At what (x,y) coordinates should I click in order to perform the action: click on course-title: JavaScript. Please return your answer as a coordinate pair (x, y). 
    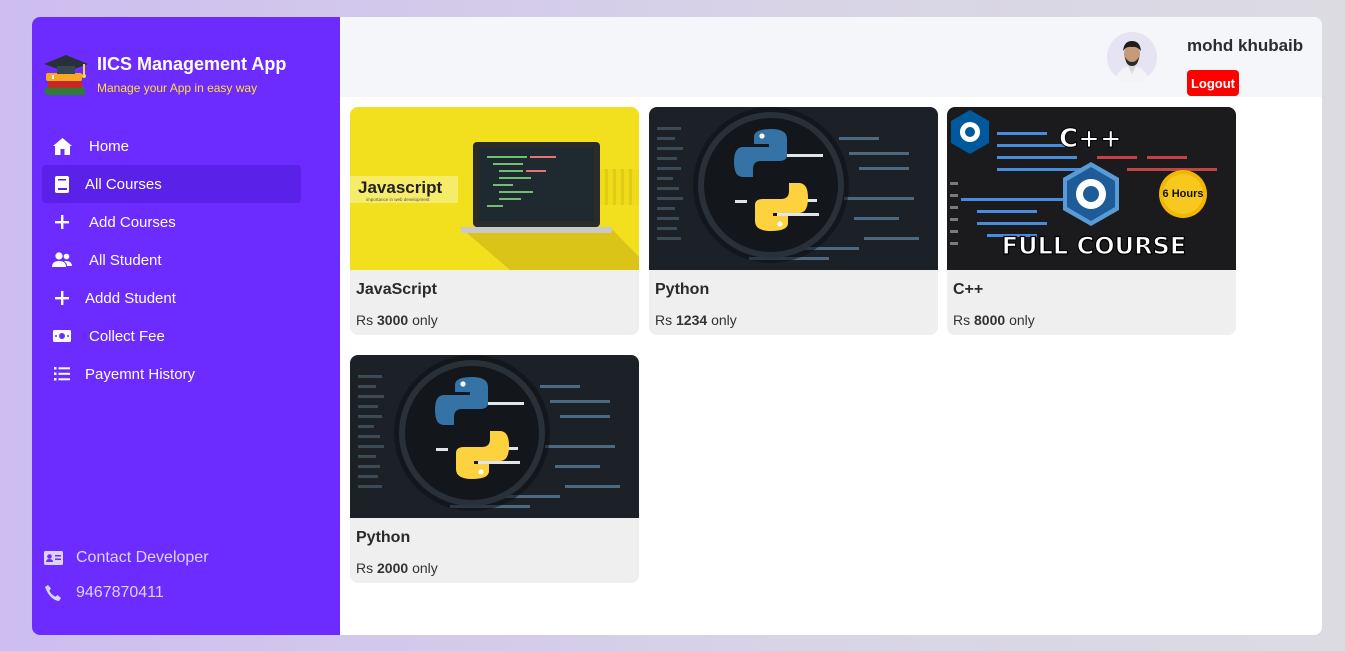
    Looking at the image, I should click on (396, 289).